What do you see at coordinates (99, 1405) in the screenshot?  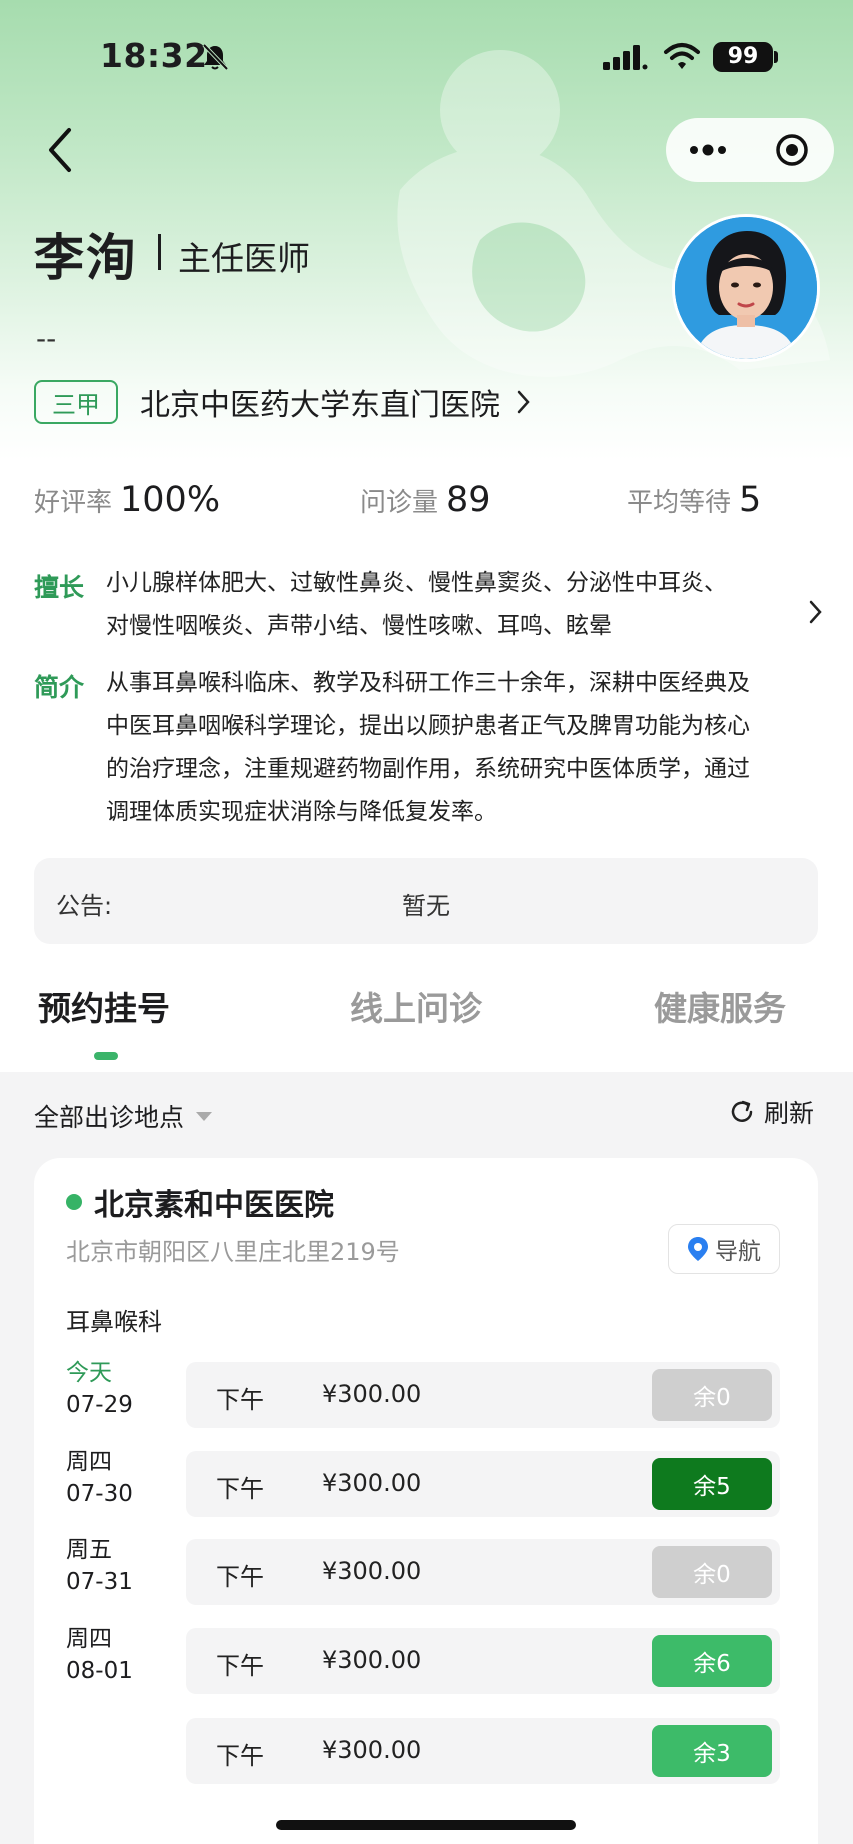 I see `schedule-date: 07-29` at bounding box center [99, 1405].